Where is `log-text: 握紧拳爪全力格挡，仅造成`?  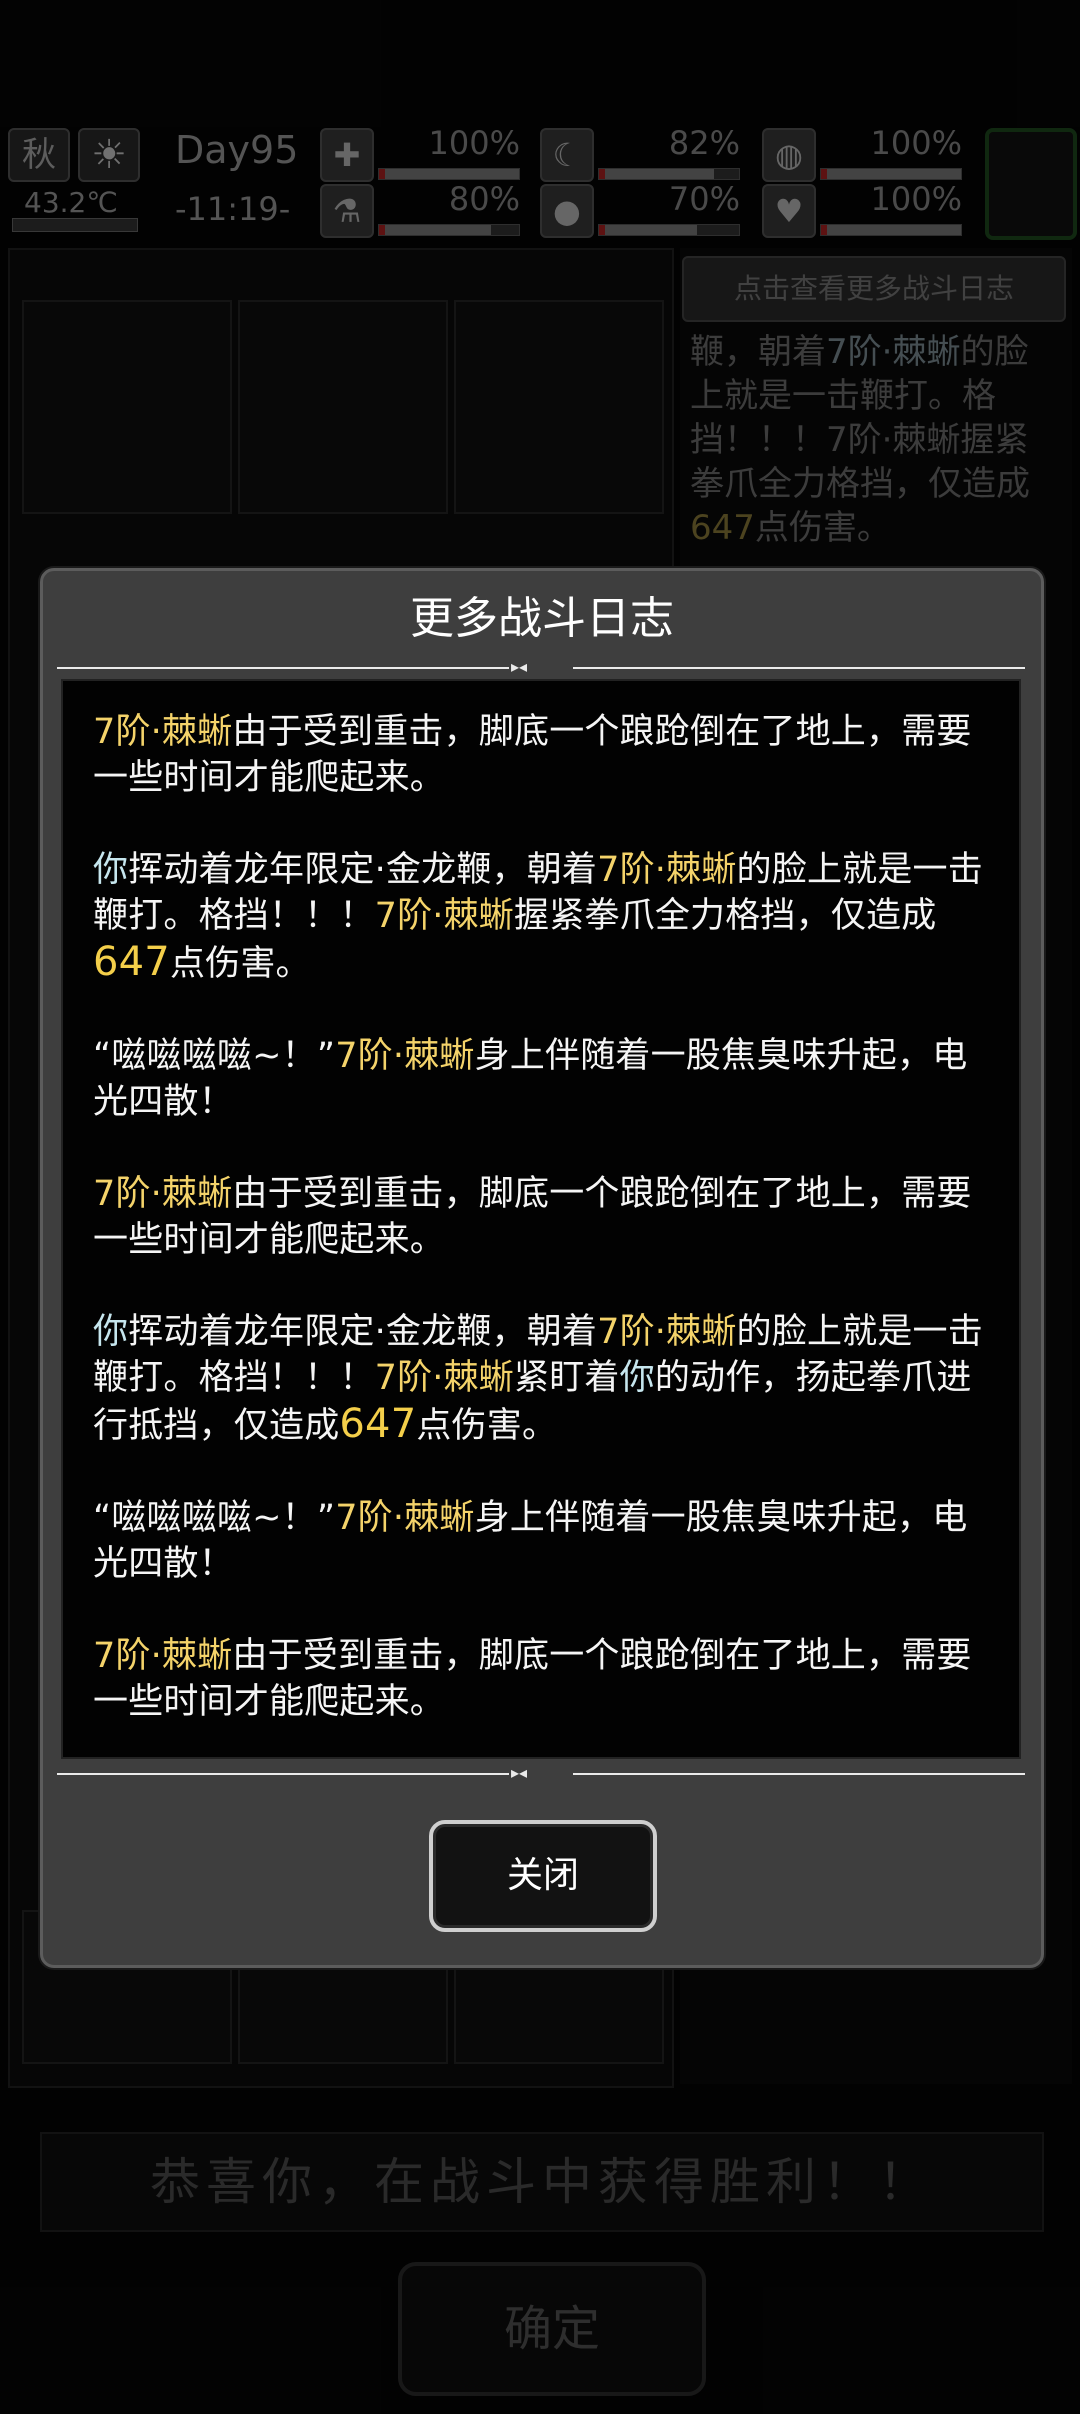 log-text: 握紧拳爪全力格挡，仅造成 is located at coordinates (725, 916).